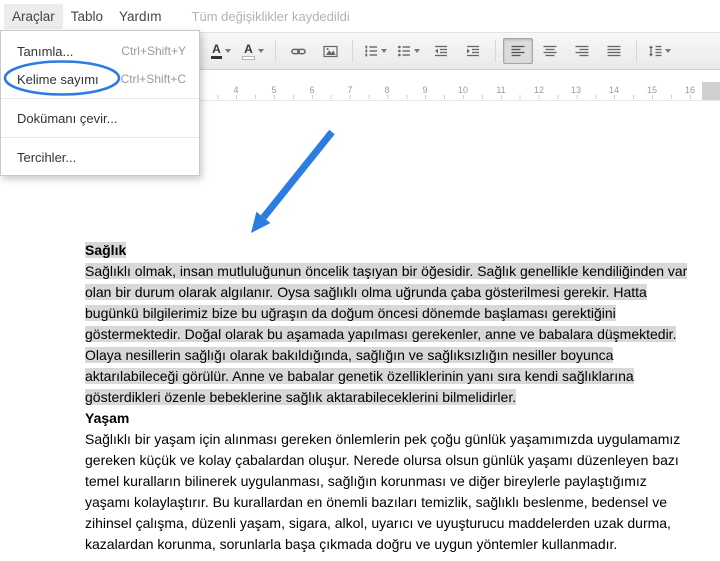 This screenshot has height=561, width=720. What do you see at coordinates (350, 90) in the screenshot?
I see `ruler-number: 7` at bounding box center [350, 90].